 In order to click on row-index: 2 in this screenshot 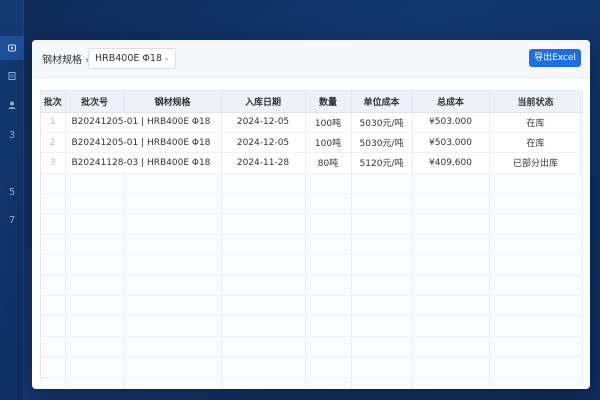, I will do `click(53, 143)`.